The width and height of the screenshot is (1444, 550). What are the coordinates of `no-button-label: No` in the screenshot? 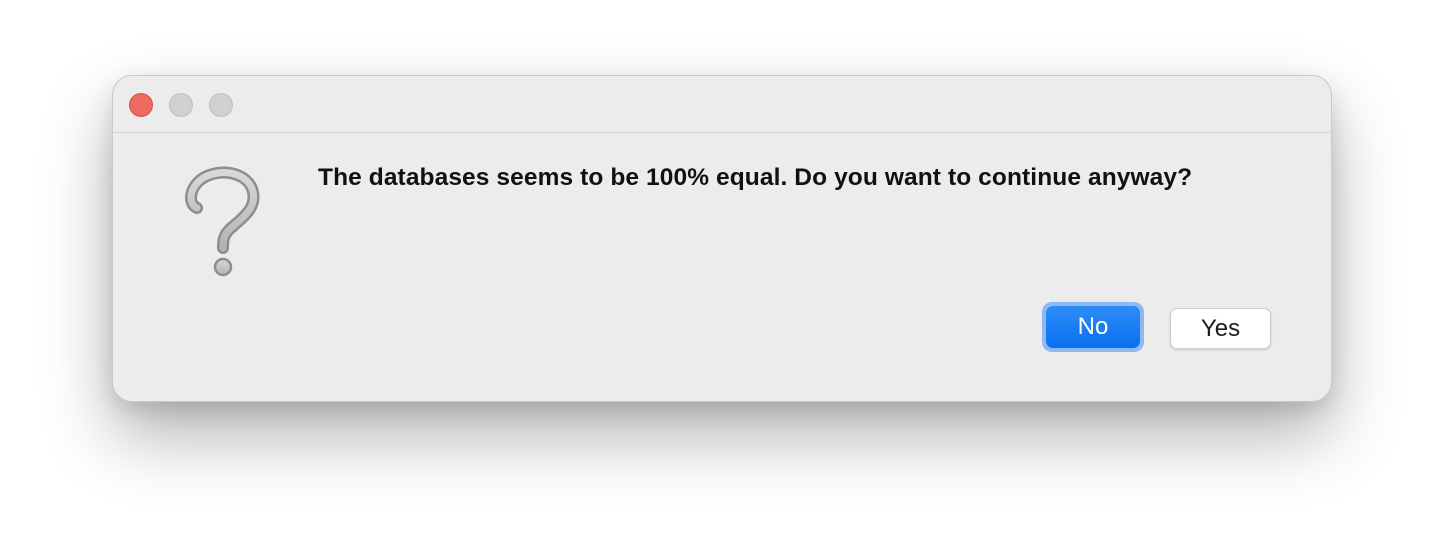 It's located at (1093, 327).